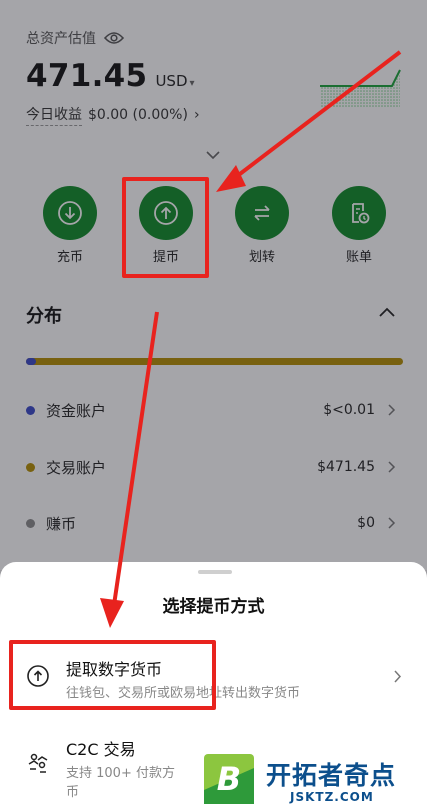 Image resolution: width=427 pixels, height=810 pixels. What do you see at coordinates (120, 773) in the screenshot?
I see `option-description-line1: 支持 100+ 付款方` at bounding box center [120, 773].